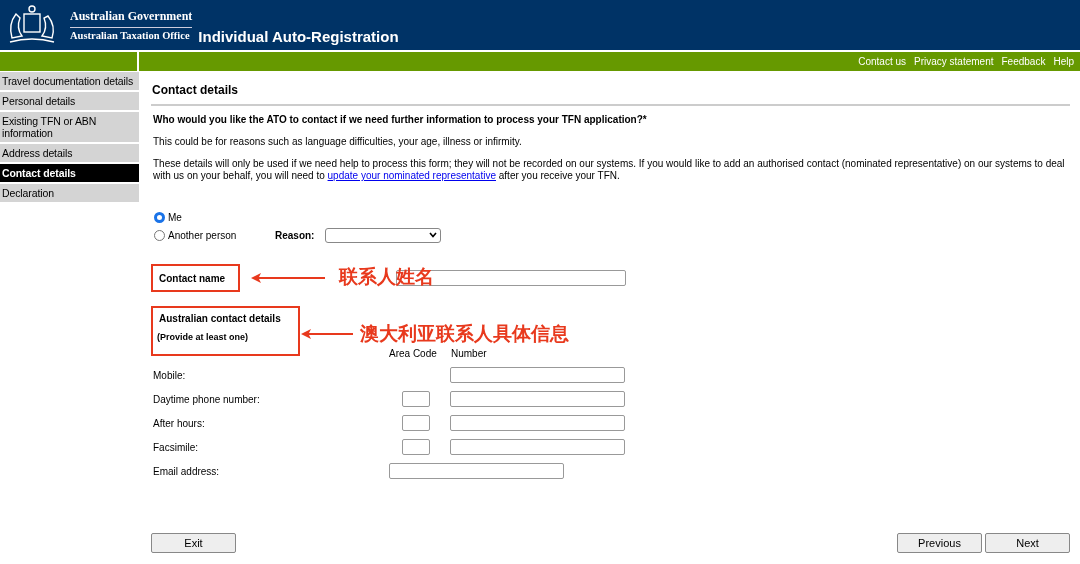 Image resolution: width=1080 pixels, height=564 pixels. What do you see at coordinates (69, 153) in the screenshot?
I see `sidebar-item: Address details` at bounding box center [69, 153].